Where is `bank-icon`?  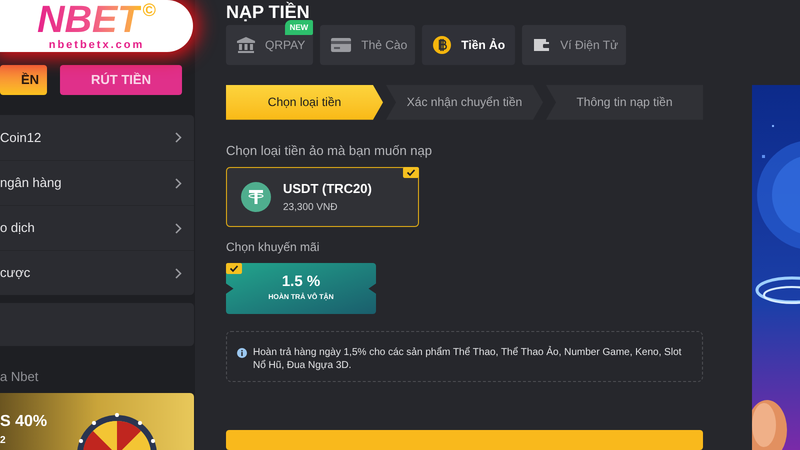
bank-icon is located at coordinates (246, 45).